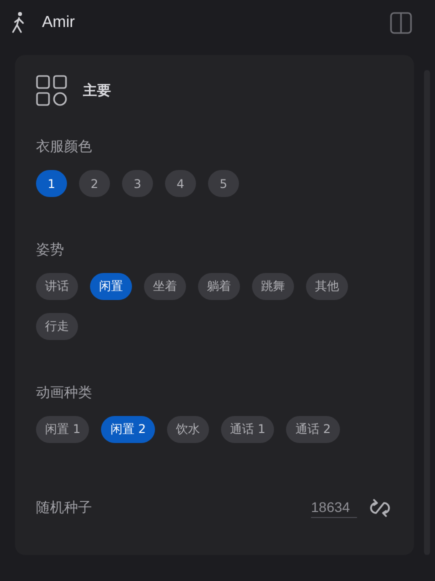 This screenshot has height=581, width=435. Describe the element at coordinates (187, 429) in the screenshot. I see `option-chip: 饮水` at that location.